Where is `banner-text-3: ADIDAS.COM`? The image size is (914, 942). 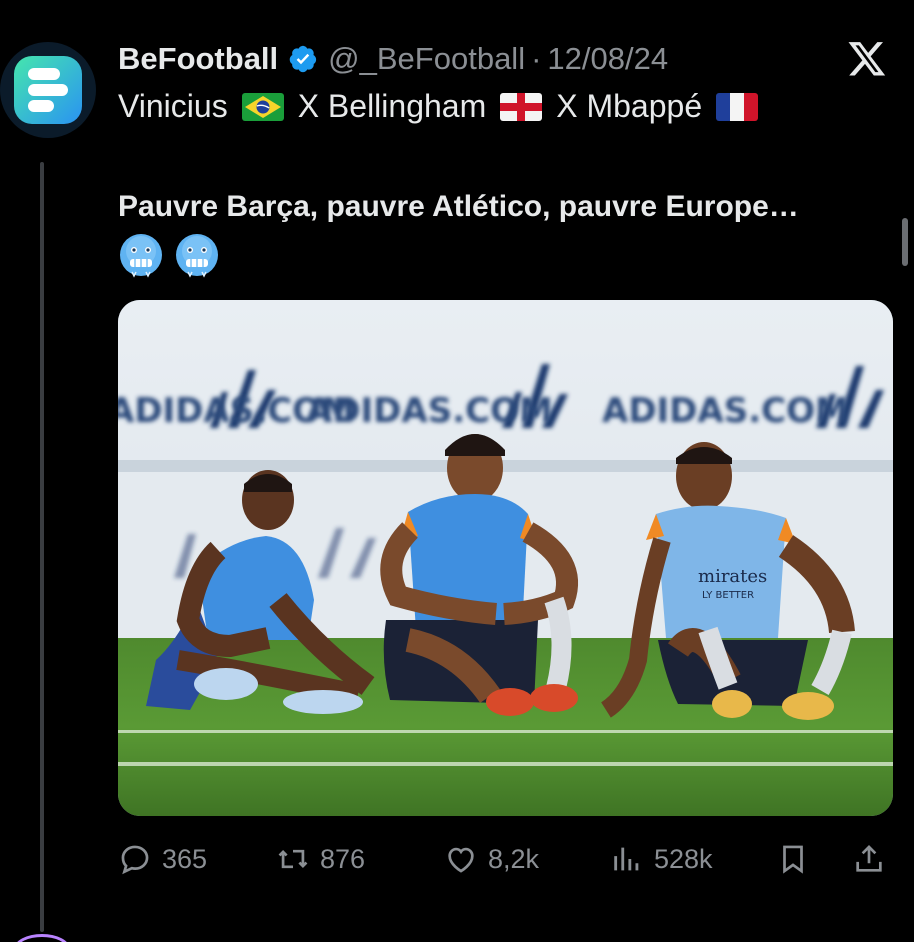 banner-text-3: ADIDAS.COM is located at coordinates (725, 411).